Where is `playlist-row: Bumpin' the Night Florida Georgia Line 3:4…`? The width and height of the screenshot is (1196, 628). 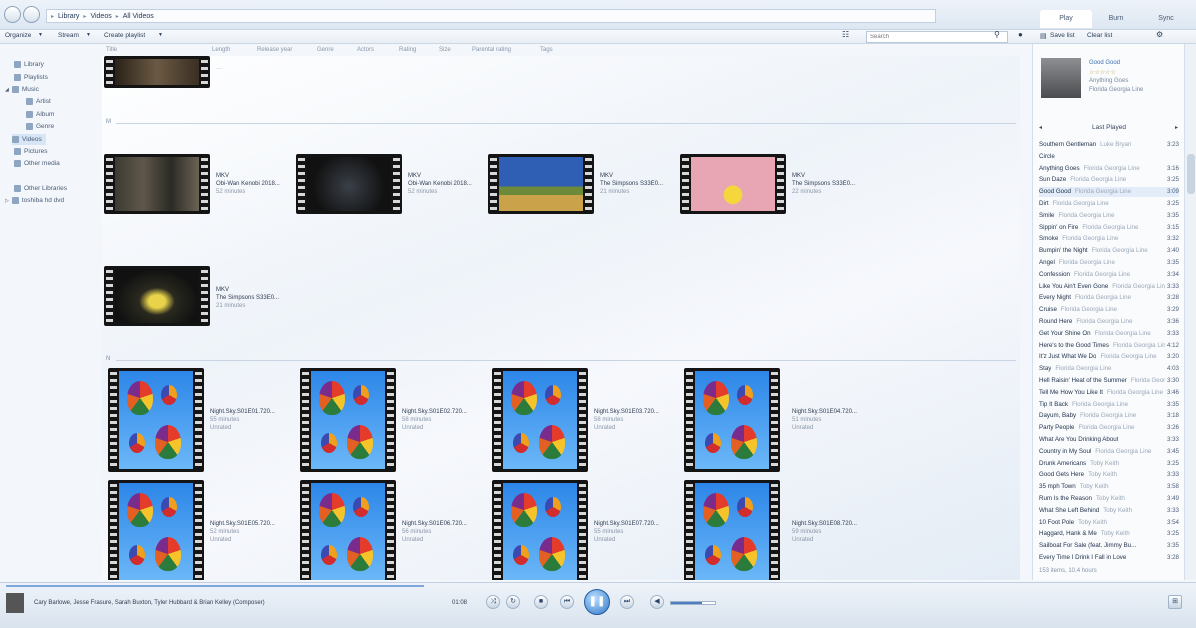 playlist-row: Bumpin' the Night Florida Georgia Line 3:4… is located at coordinates (1109, 251).